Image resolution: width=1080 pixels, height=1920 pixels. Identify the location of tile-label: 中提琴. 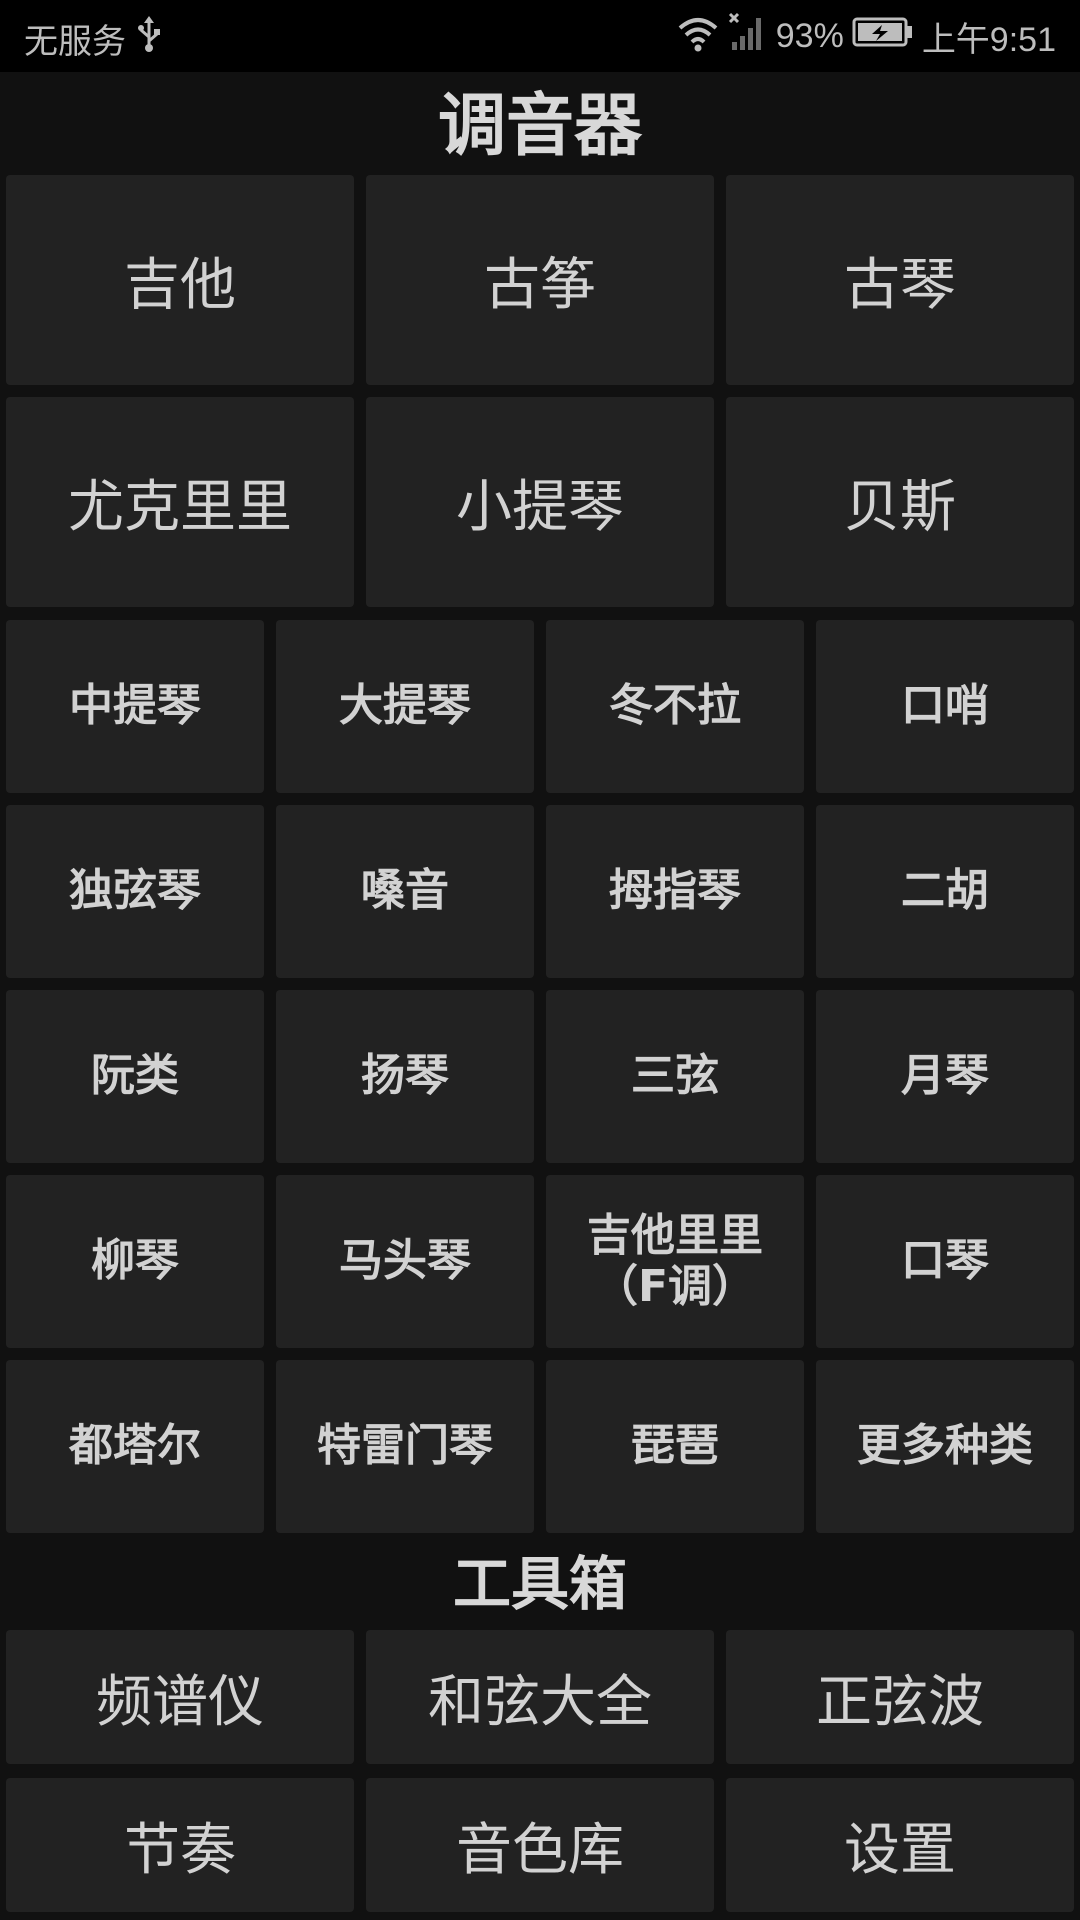
(135, 706).